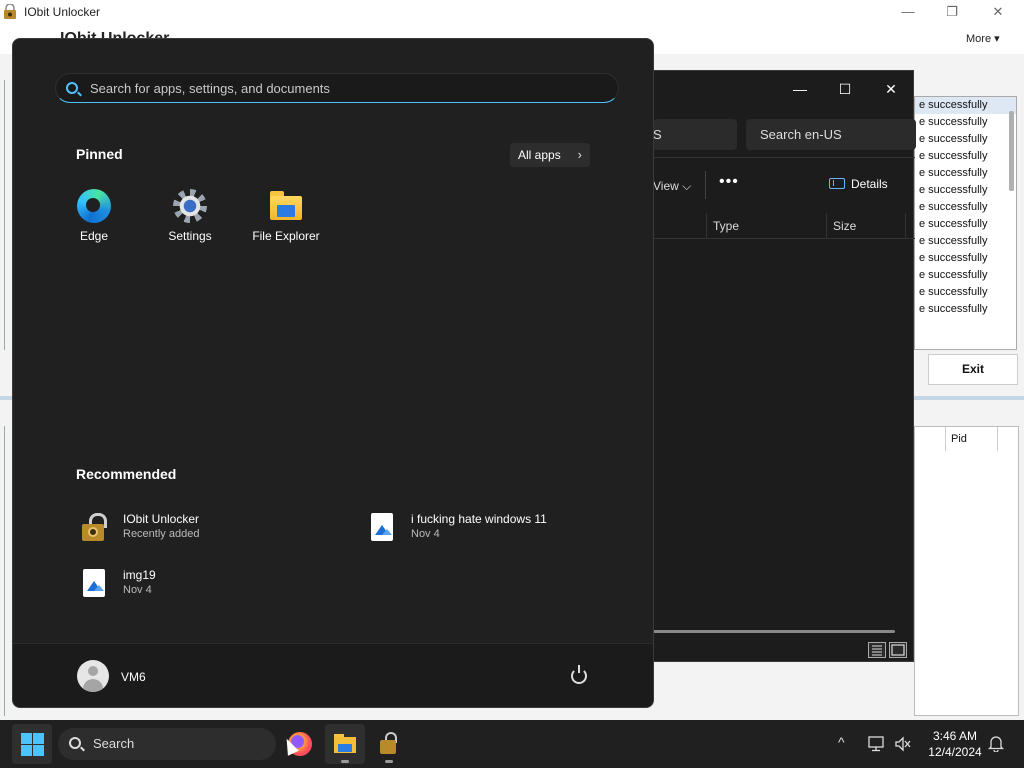 The height and width of the screenshot is (768, 1024). What do you see at coordinates (952, 12) in the screenshot?
I see `restore-button: ❐` at bounding box center [952, 12].